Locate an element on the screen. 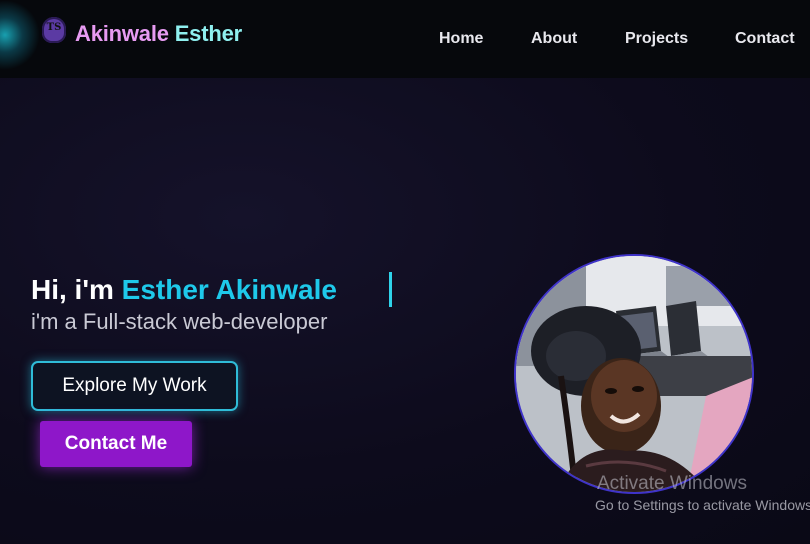  typing-cursor is located at coordinates (390, 289).